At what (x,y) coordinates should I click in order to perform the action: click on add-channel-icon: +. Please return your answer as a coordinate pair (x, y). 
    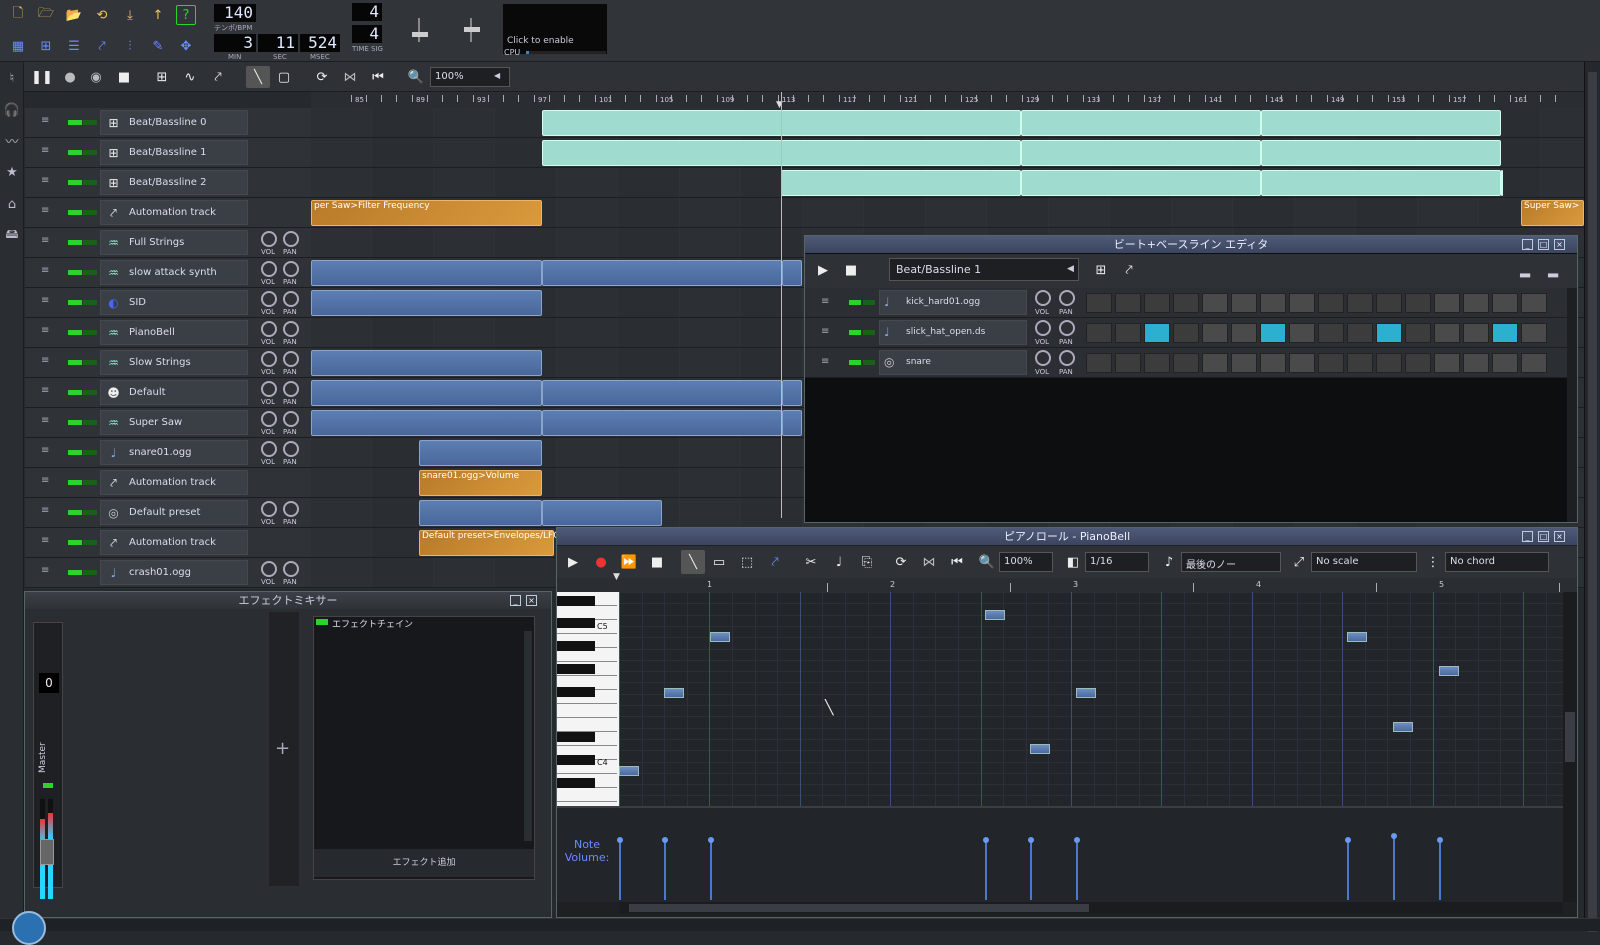
    Looking at the image, I should click on (282, 748).